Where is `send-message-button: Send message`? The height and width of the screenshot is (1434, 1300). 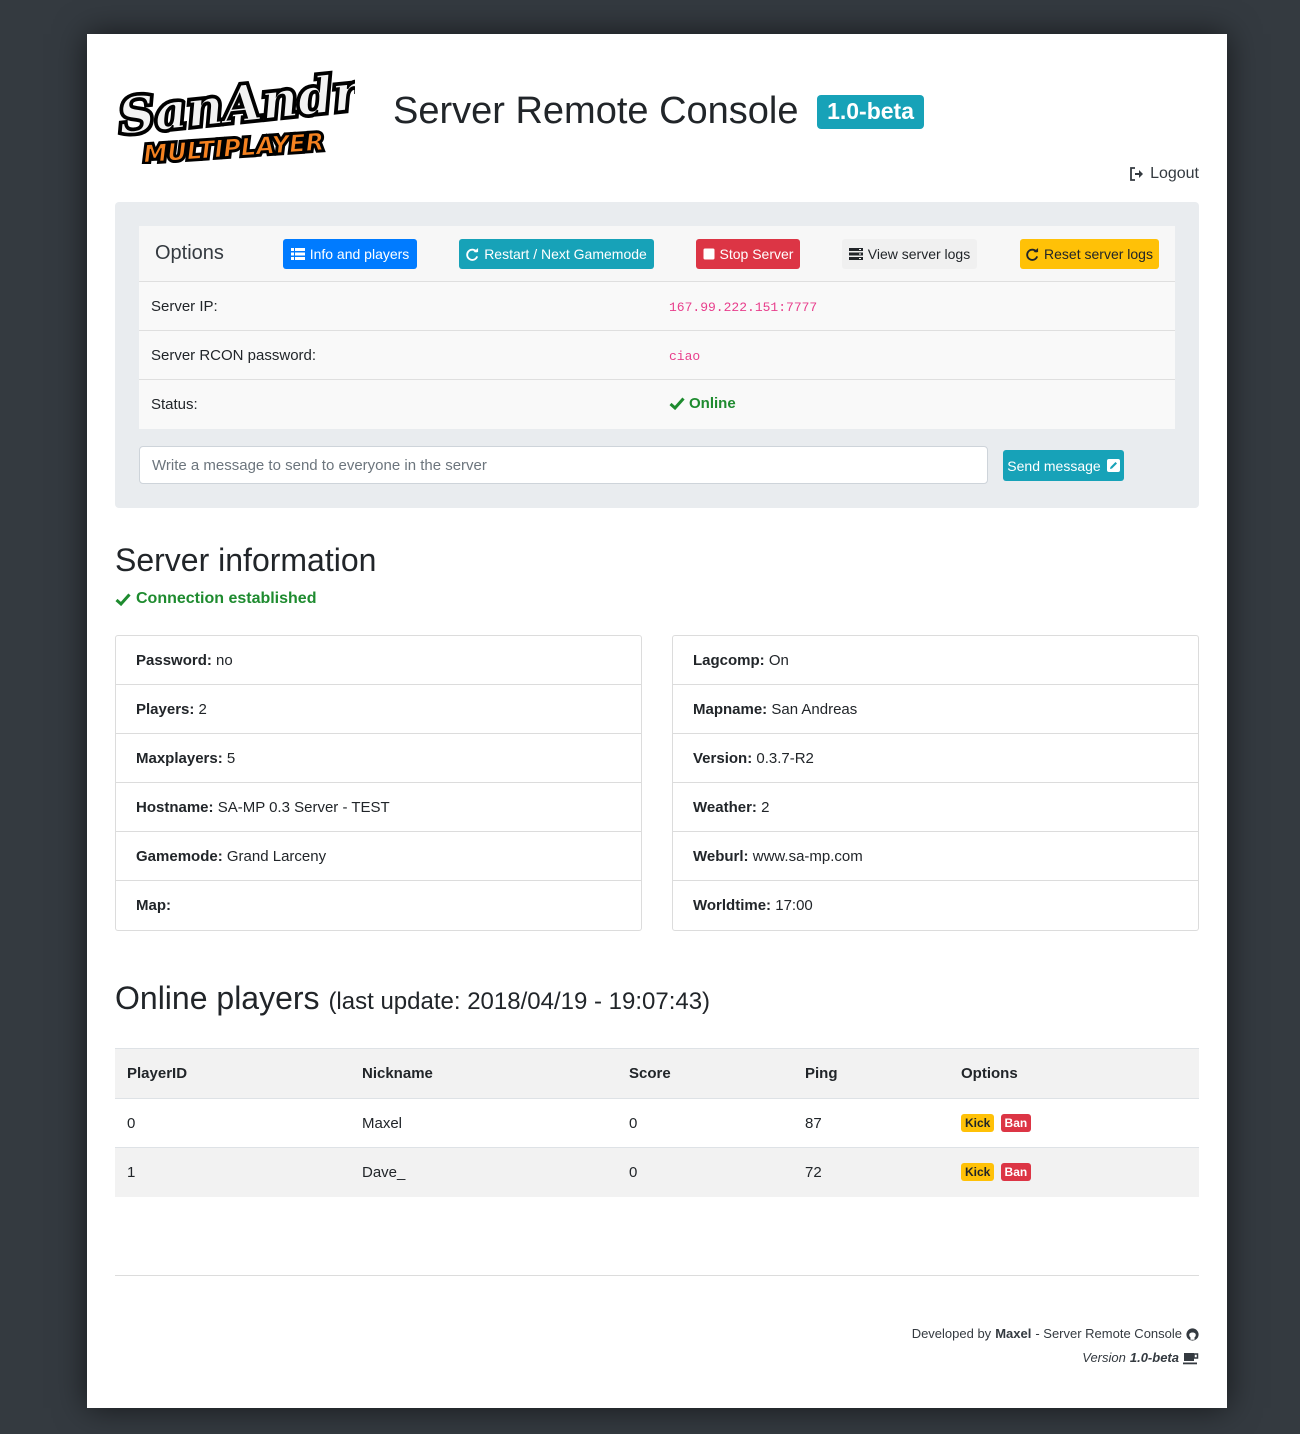 send-message-button: Send message is located at coordinates (1063, 465).